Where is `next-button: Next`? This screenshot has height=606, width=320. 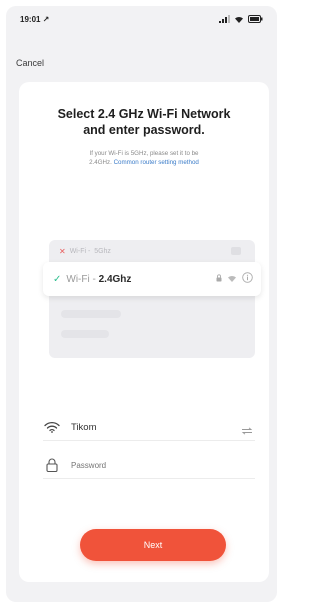 next-button: Next is located at coordinates (153, 545).